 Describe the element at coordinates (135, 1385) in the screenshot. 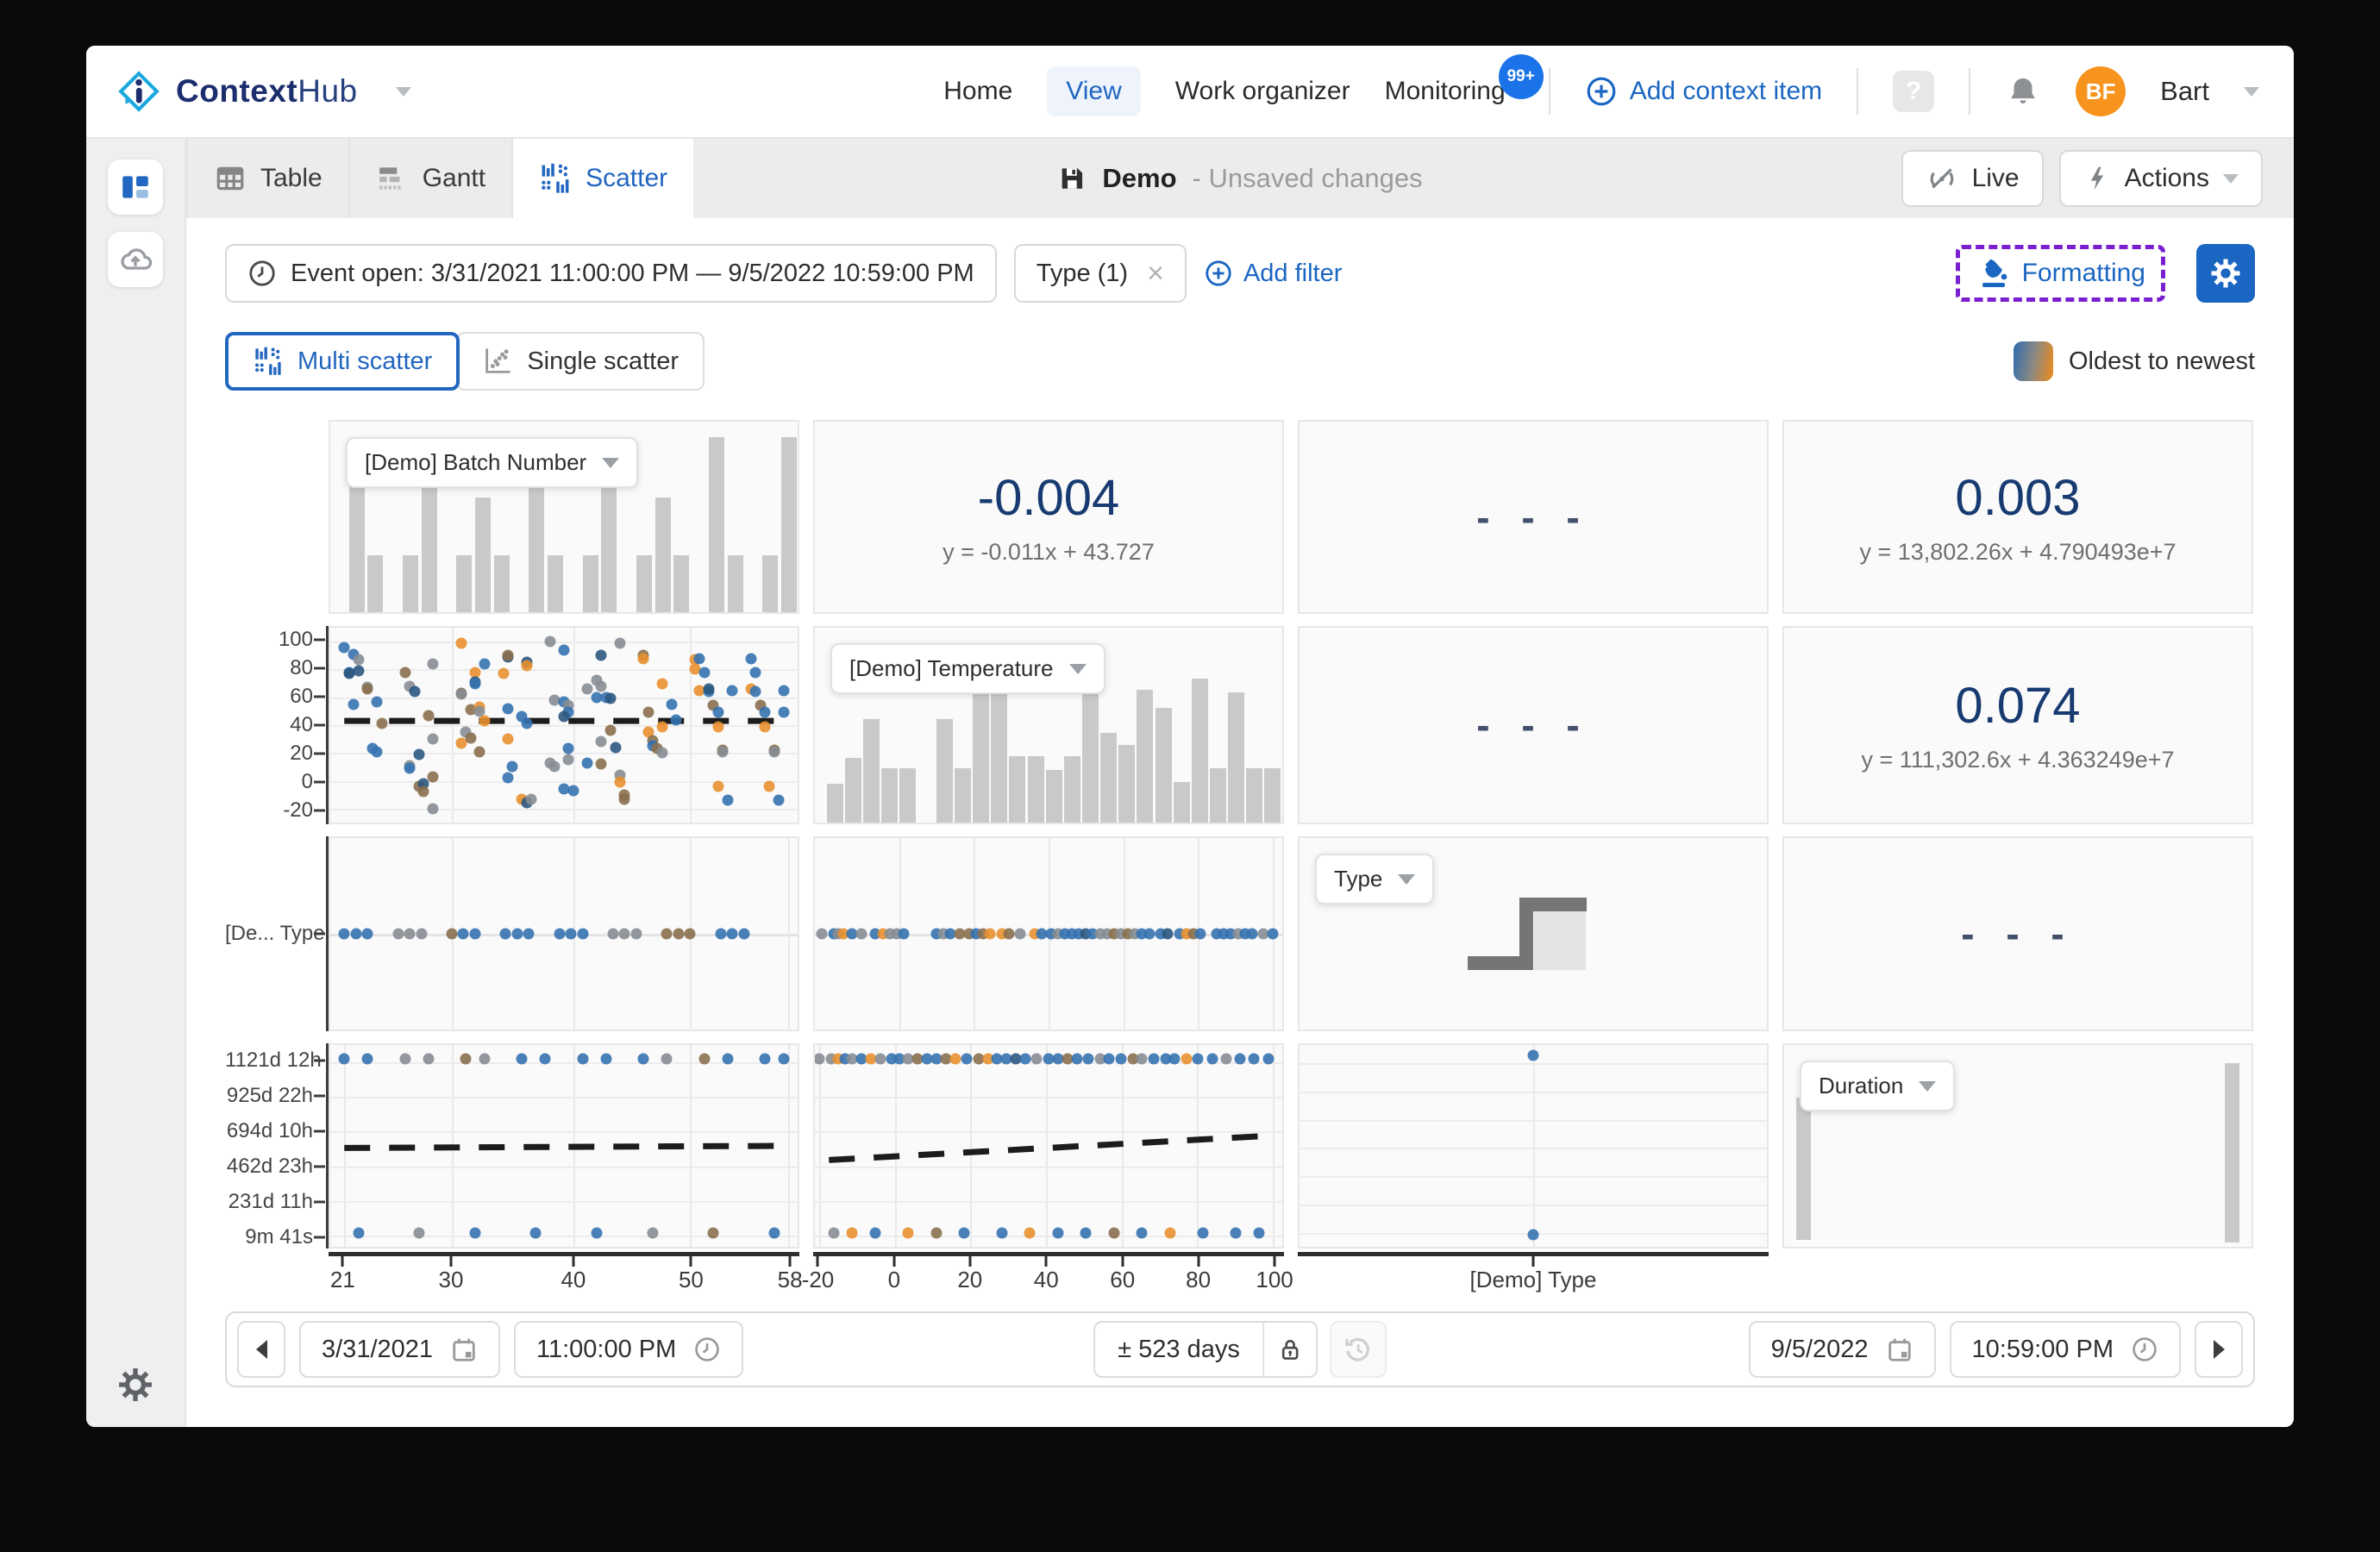

I see `sidebar-settings-gear-icon` at that location.